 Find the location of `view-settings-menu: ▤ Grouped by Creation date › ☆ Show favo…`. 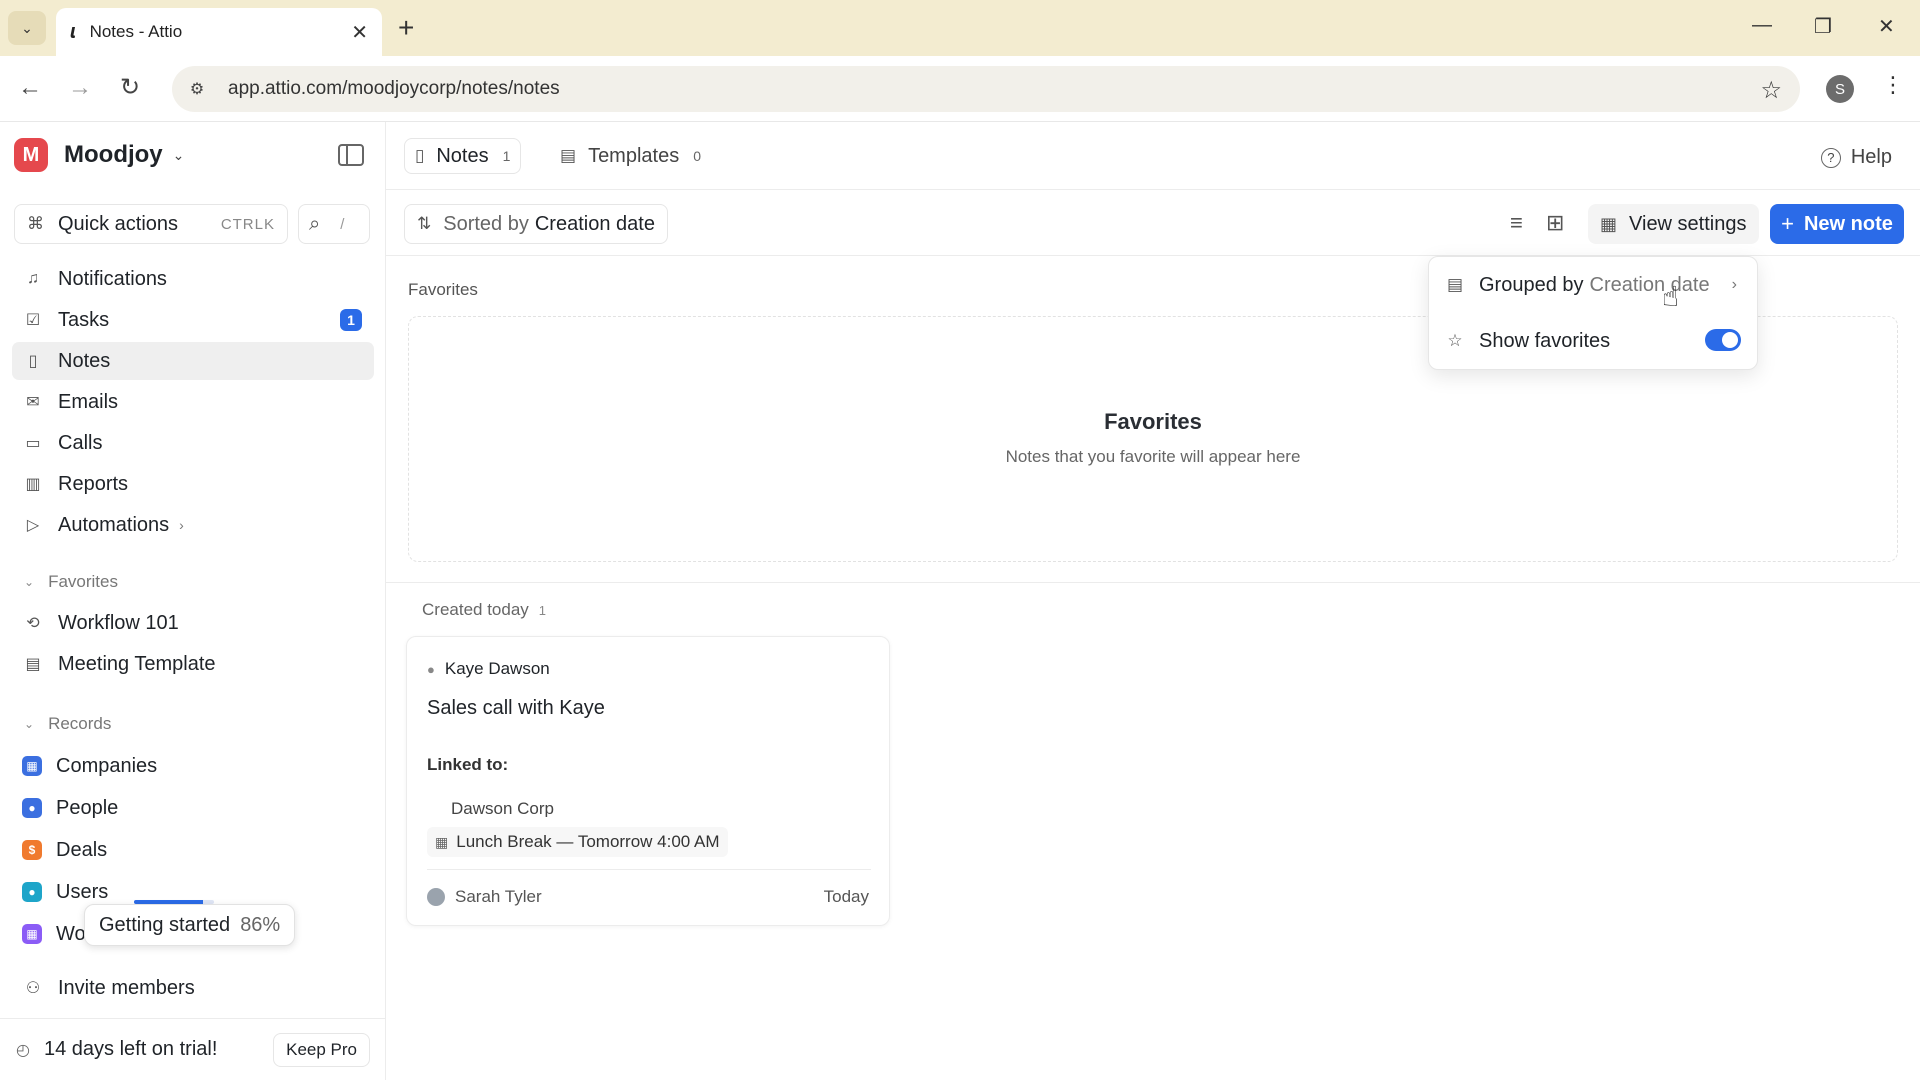

view-settings-menu: ▤ Grouped by Creation date › ☆ Show favo… is located at coordinates (1593, 313).